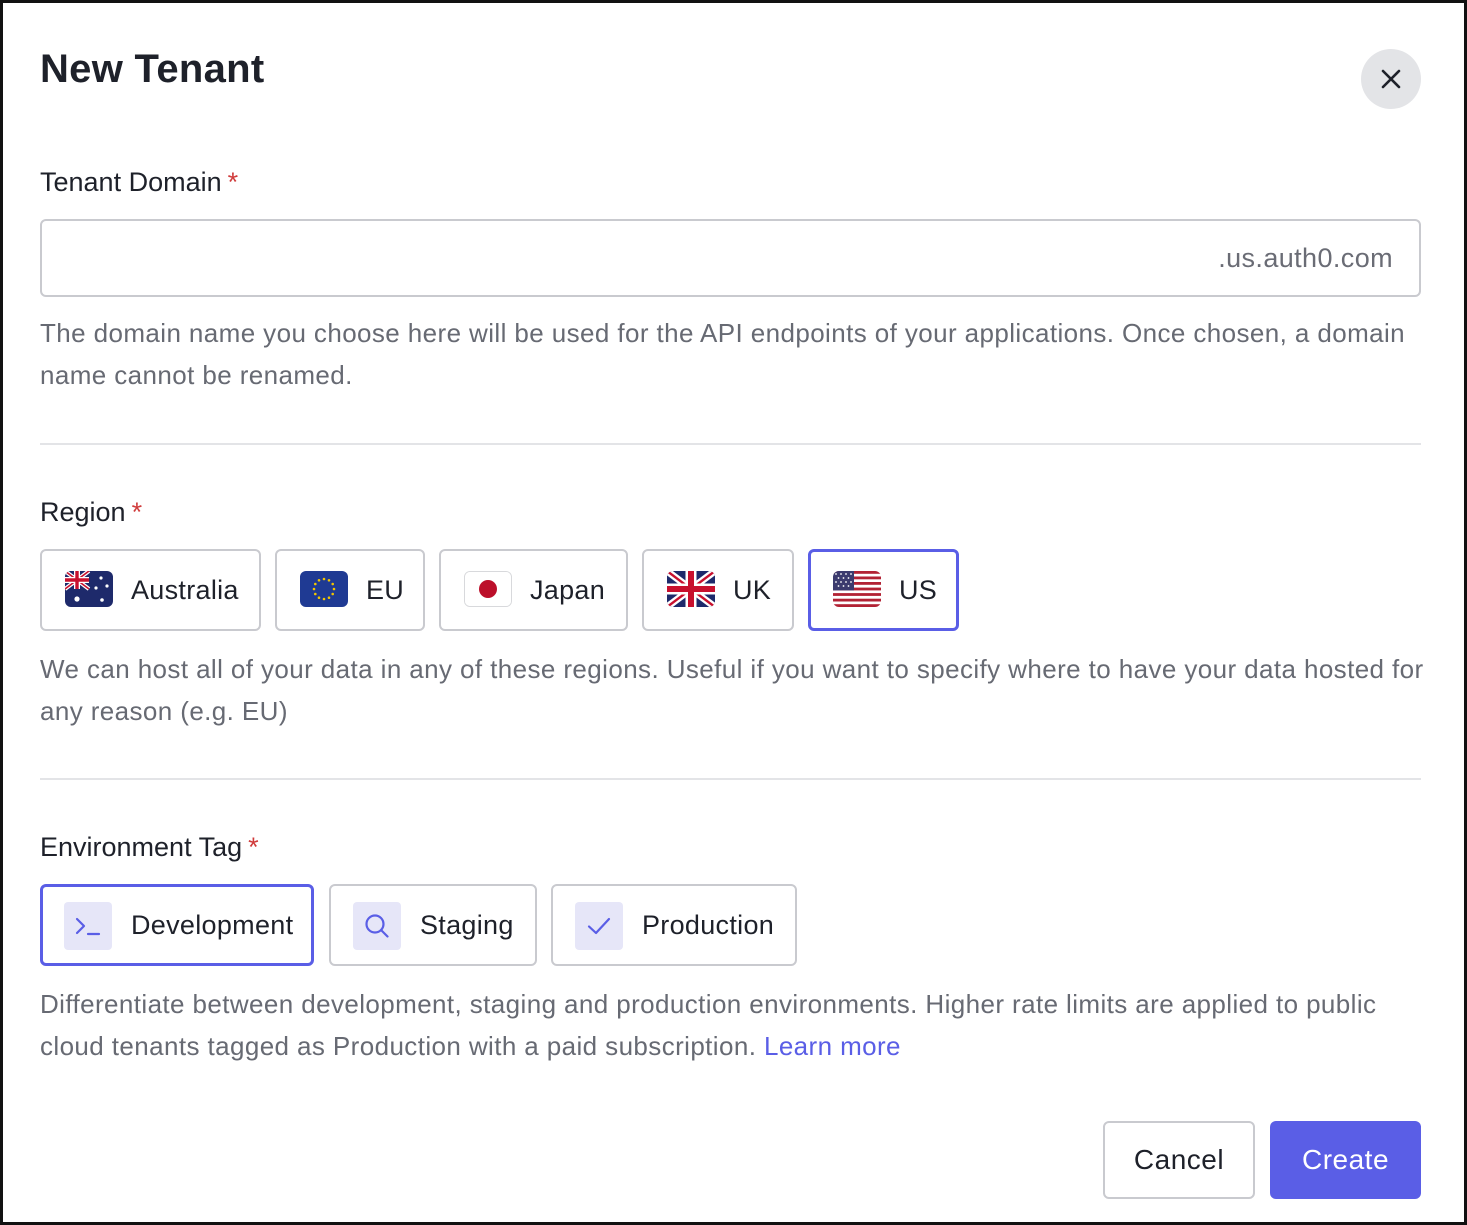 This screenshot has width=1467, height=1225. I want to click on close-button, so click(1391, 79).